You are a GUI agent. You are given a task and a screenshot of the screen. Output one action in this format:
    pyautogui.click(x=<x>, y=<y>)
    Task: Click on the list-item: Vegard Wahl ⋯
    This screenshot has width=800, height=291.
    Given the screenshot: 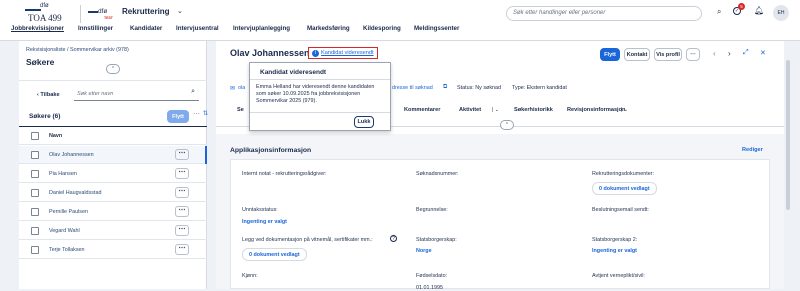 What is the action you would take?
    pyautogui.click(x=113, y=231)
    